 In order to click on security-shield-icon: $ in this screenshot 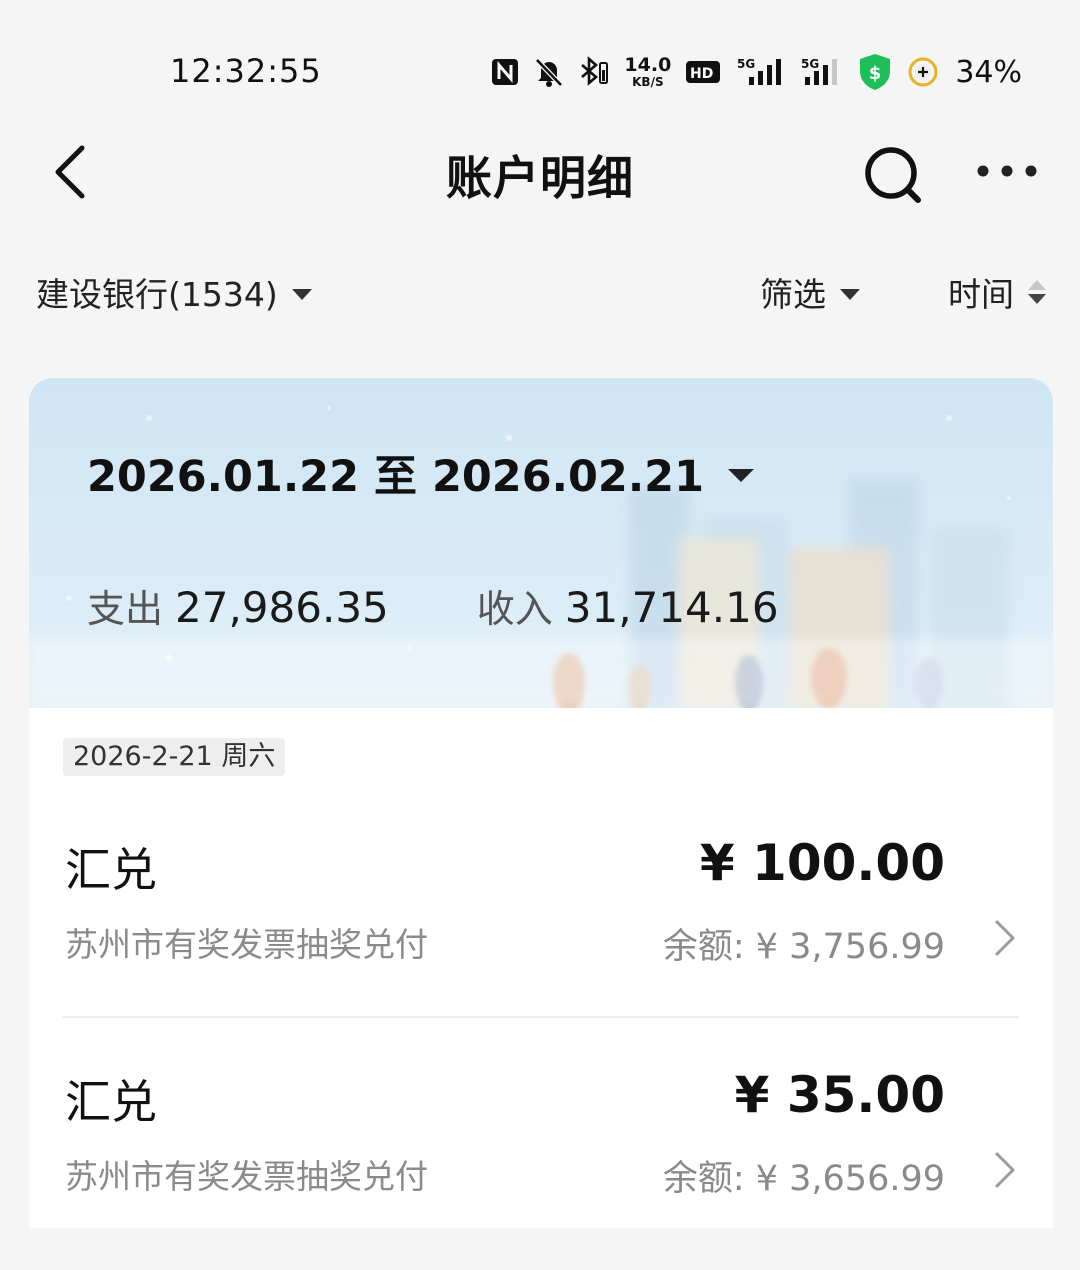, I will do `click(875, 72)`.